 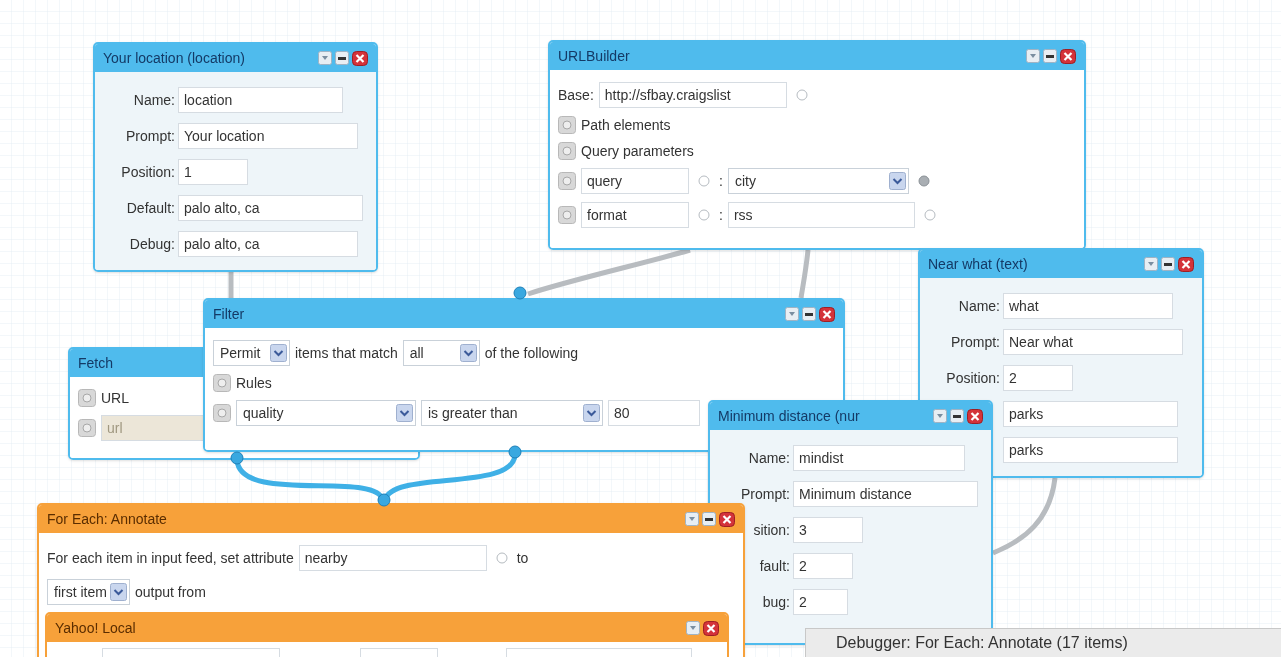 I want to click on input-field: Your location, so click(x=268, y=136).